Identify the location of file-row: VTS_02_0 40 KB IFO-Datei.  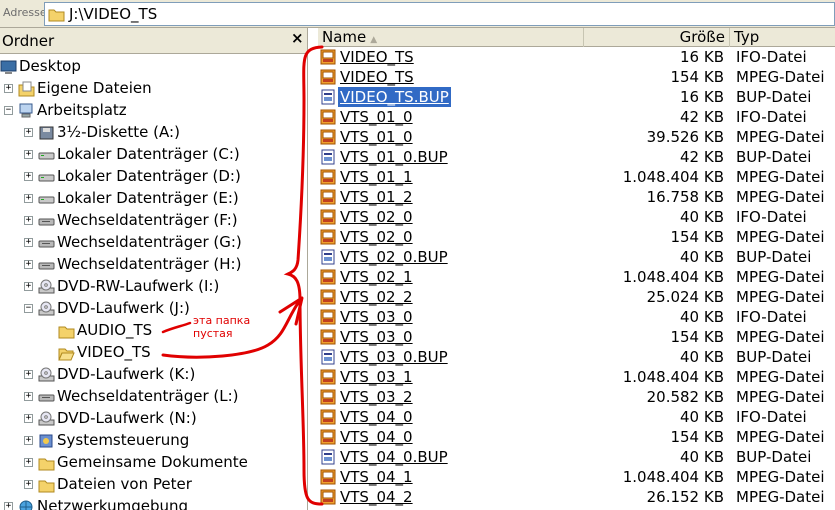
(576, 217).